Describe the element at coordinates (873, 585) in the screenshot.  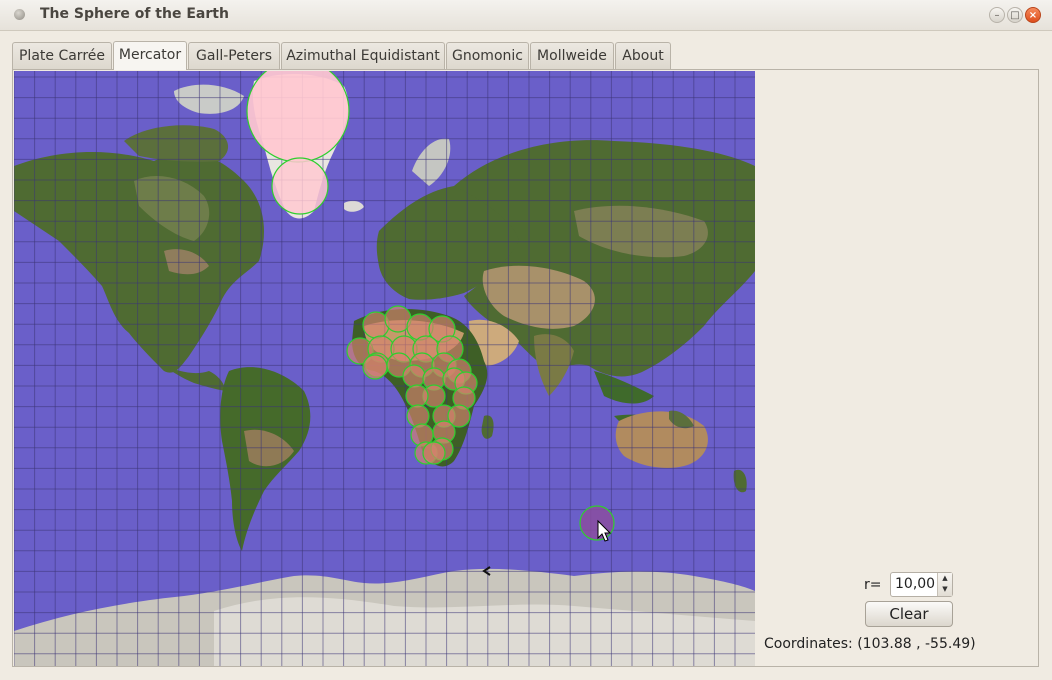
I see `radius-label: r=` at that location.